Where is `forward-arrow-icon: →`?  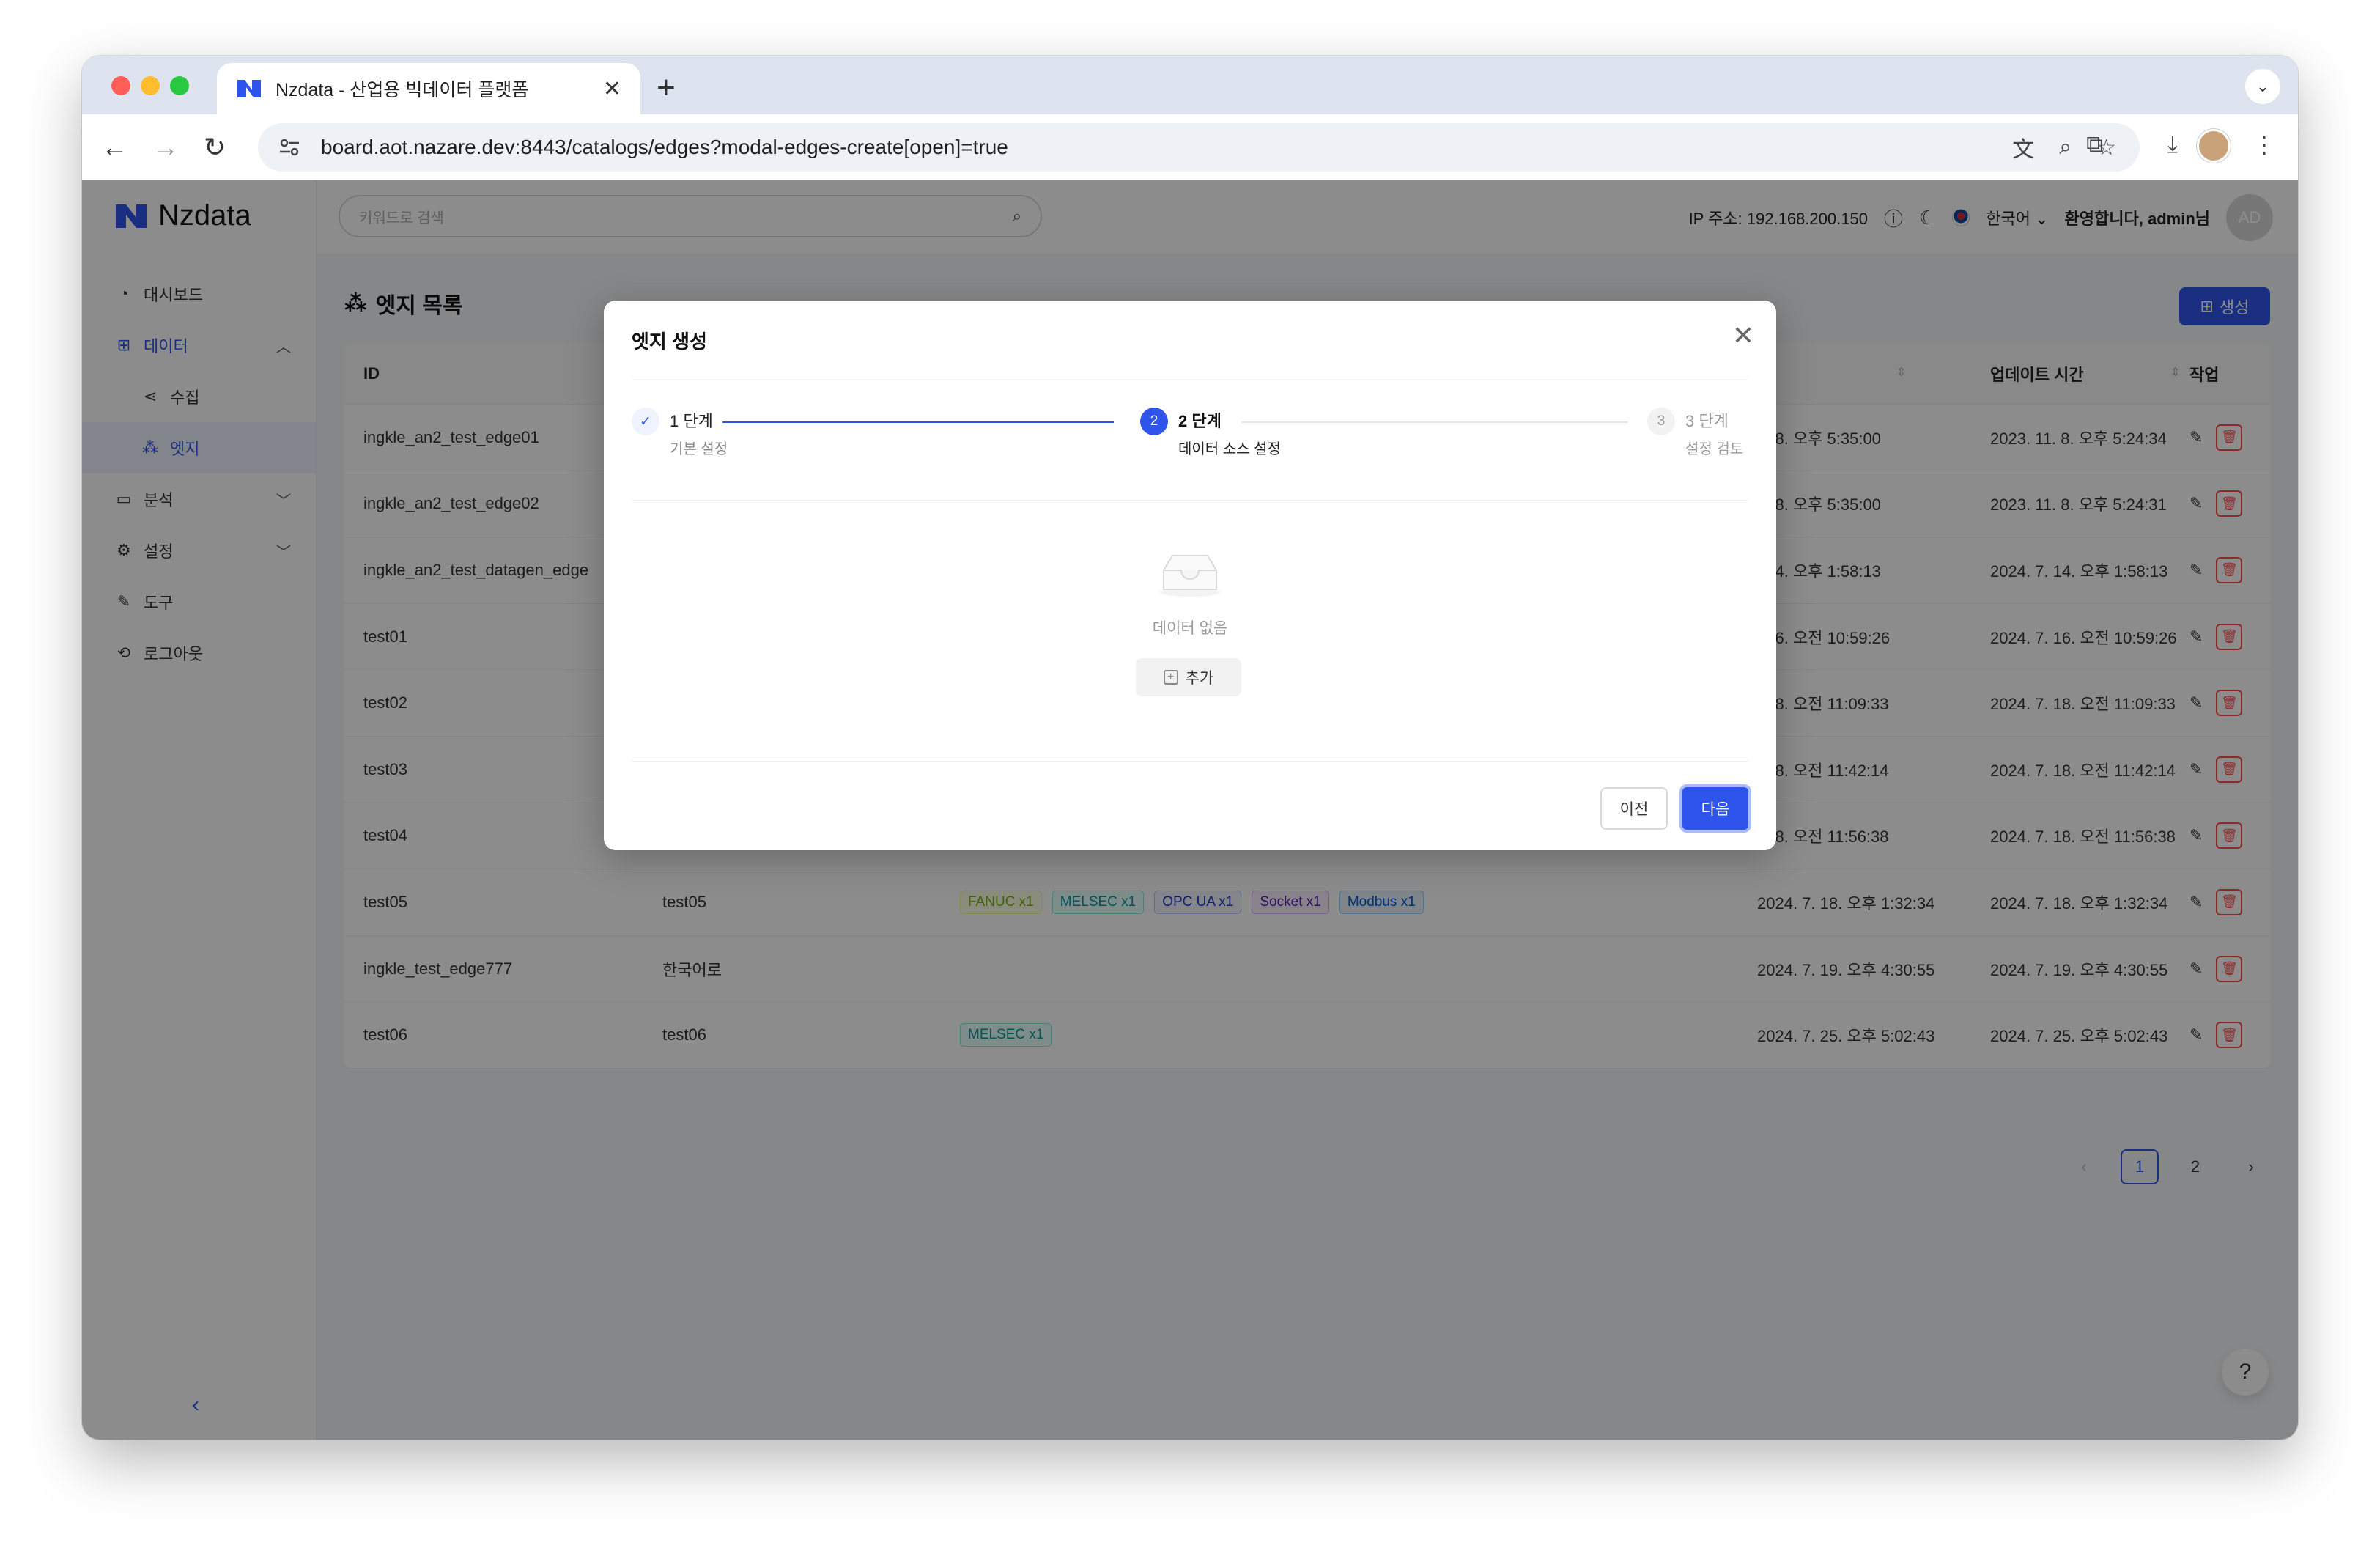
forward-arrow-icon: → is located at coordinates (165, 147).